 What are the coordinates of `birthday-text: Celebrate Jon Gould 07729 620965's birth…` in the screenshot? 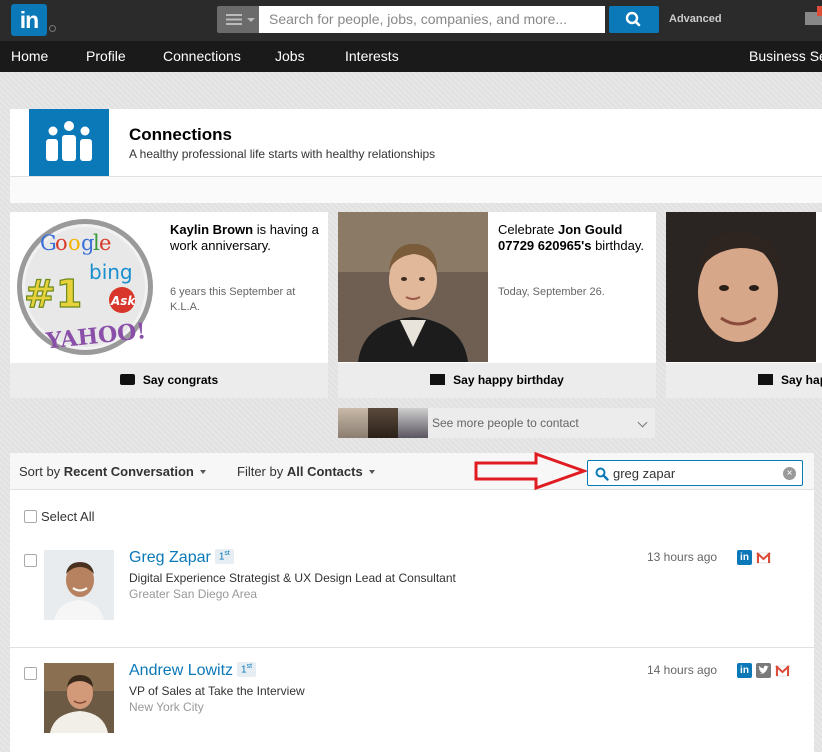 It's located at (573, 238).